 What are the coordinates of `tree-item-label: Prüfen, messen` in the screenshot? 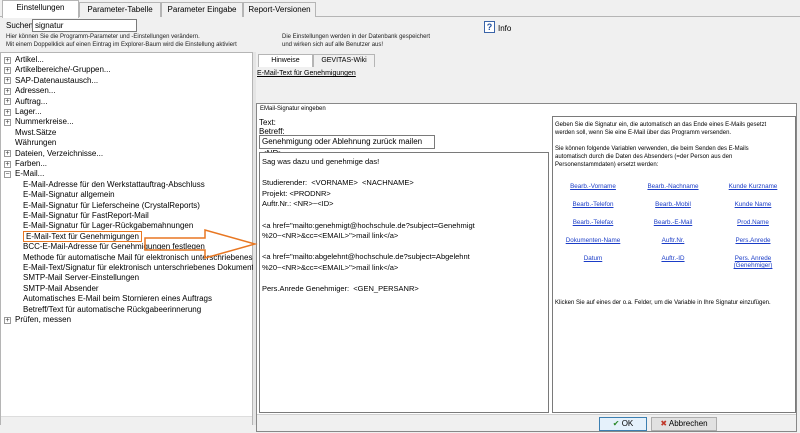 It's located at (43, 319).